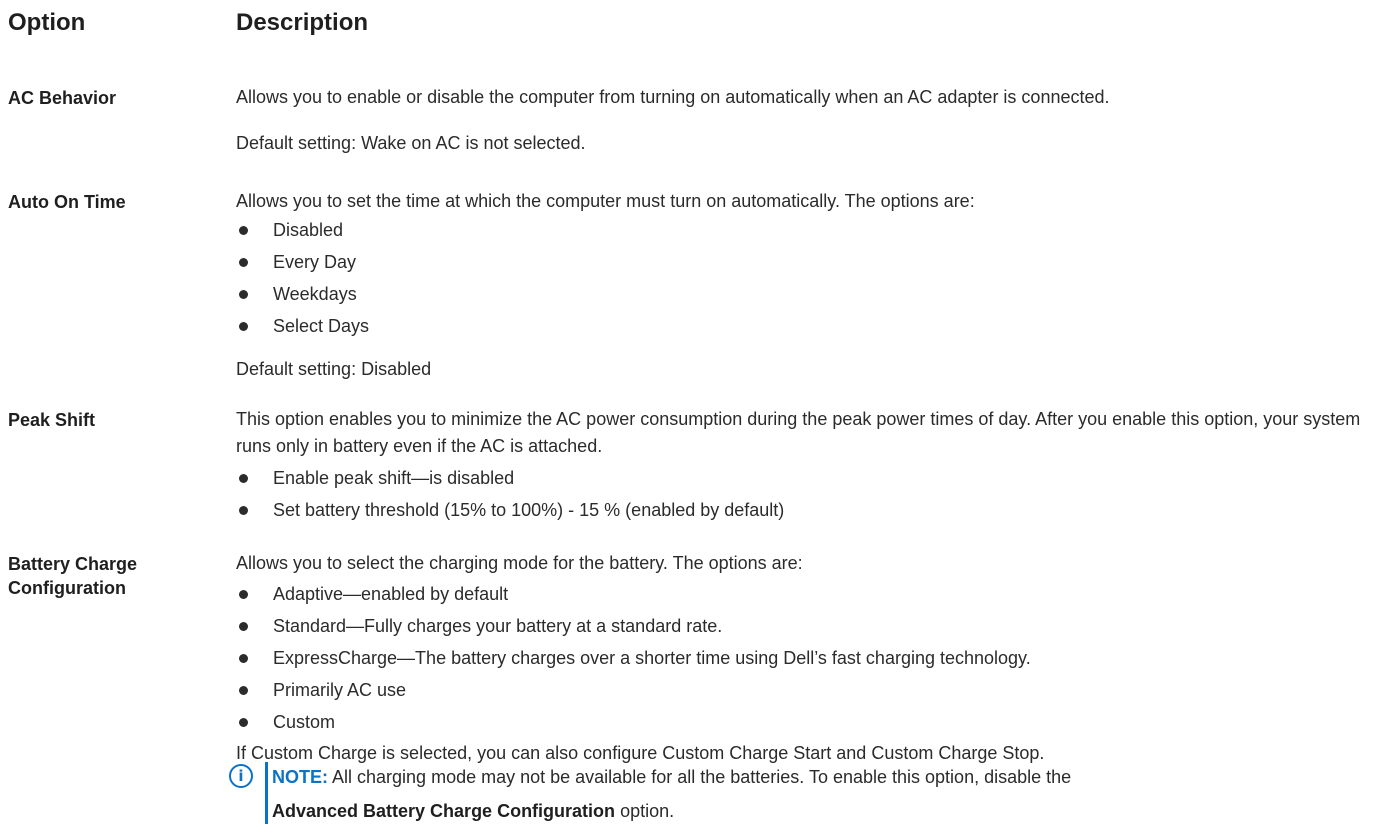 The image size is (1396, 836). What do you see at coordinates (52, 420) in the screenshot?
I see `option-name: Peak Shift` at bounding box center [52, 420].